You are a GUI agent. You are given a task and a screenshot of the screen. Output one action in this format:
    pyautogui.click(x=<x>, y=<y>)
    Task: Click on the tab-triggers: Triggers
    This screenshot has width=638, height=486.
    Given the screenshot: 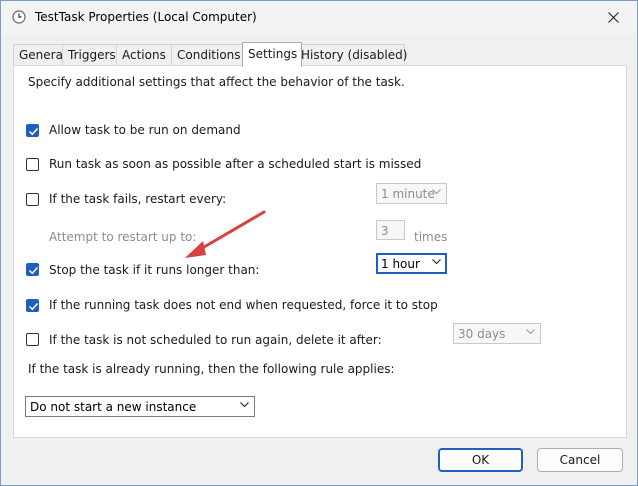 What is the action you would take?
    pyautogui.click(x=89, y=55)
    